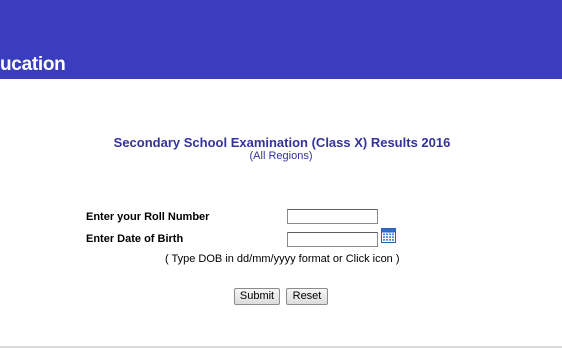 The width and height of the screenshot is (562, 348). What do you see at coordinates (332, 216) in the screenshot?
I see `roll-number-input` at bounding box center [332, 216].